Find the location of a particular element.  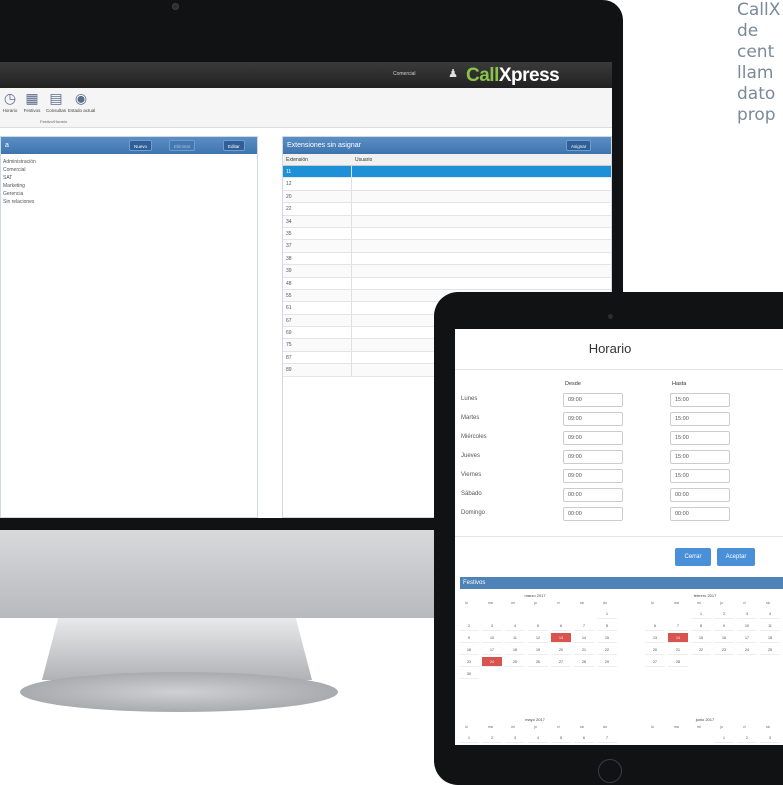

tree-item: Administración is located at coordinates (129, 162).